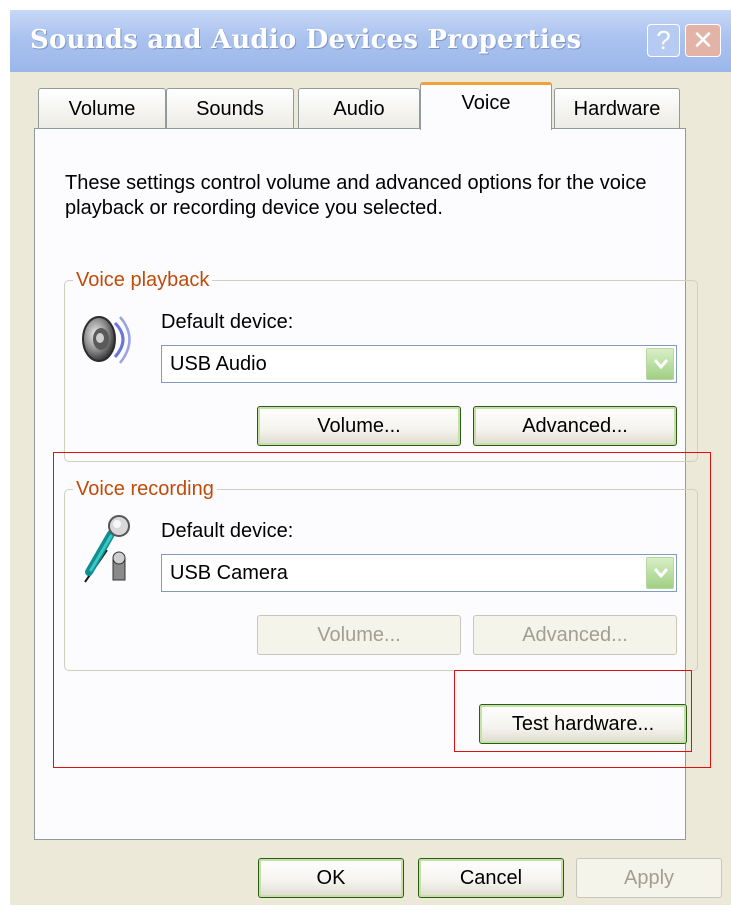 The width and height of the screenshot is (731, 911). Describe the element at coordinates (102, 108) in the screenshot. I see `tab-volume: Volume` at that location.